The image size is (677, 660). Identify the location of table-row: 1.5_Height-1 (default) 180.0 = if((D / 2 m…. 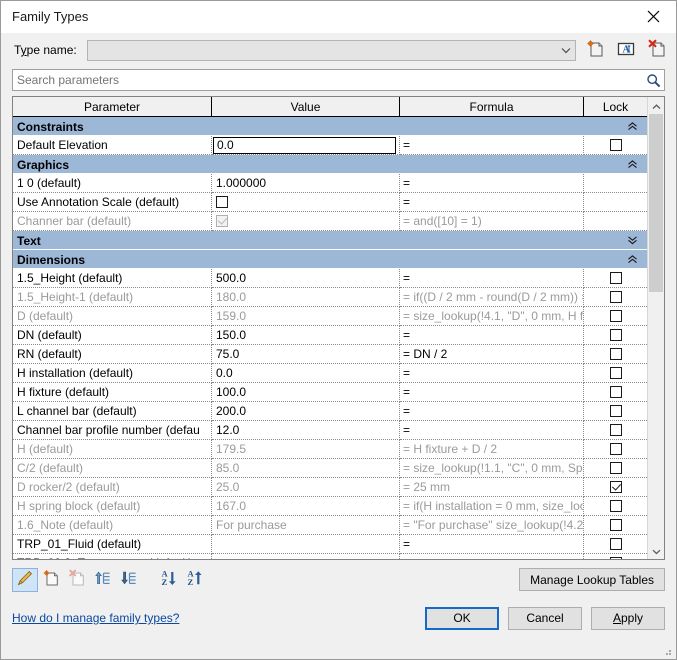
(330, 297).